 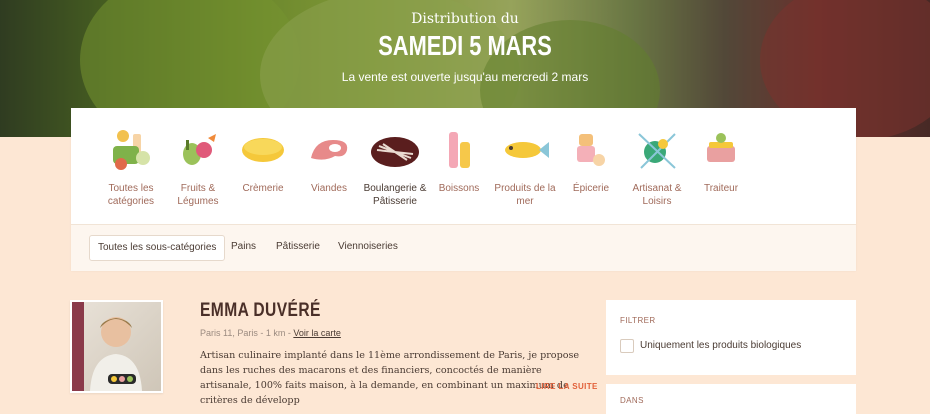 I want to click on view-map-link: Voir la carte, so click(x=317, y=333).